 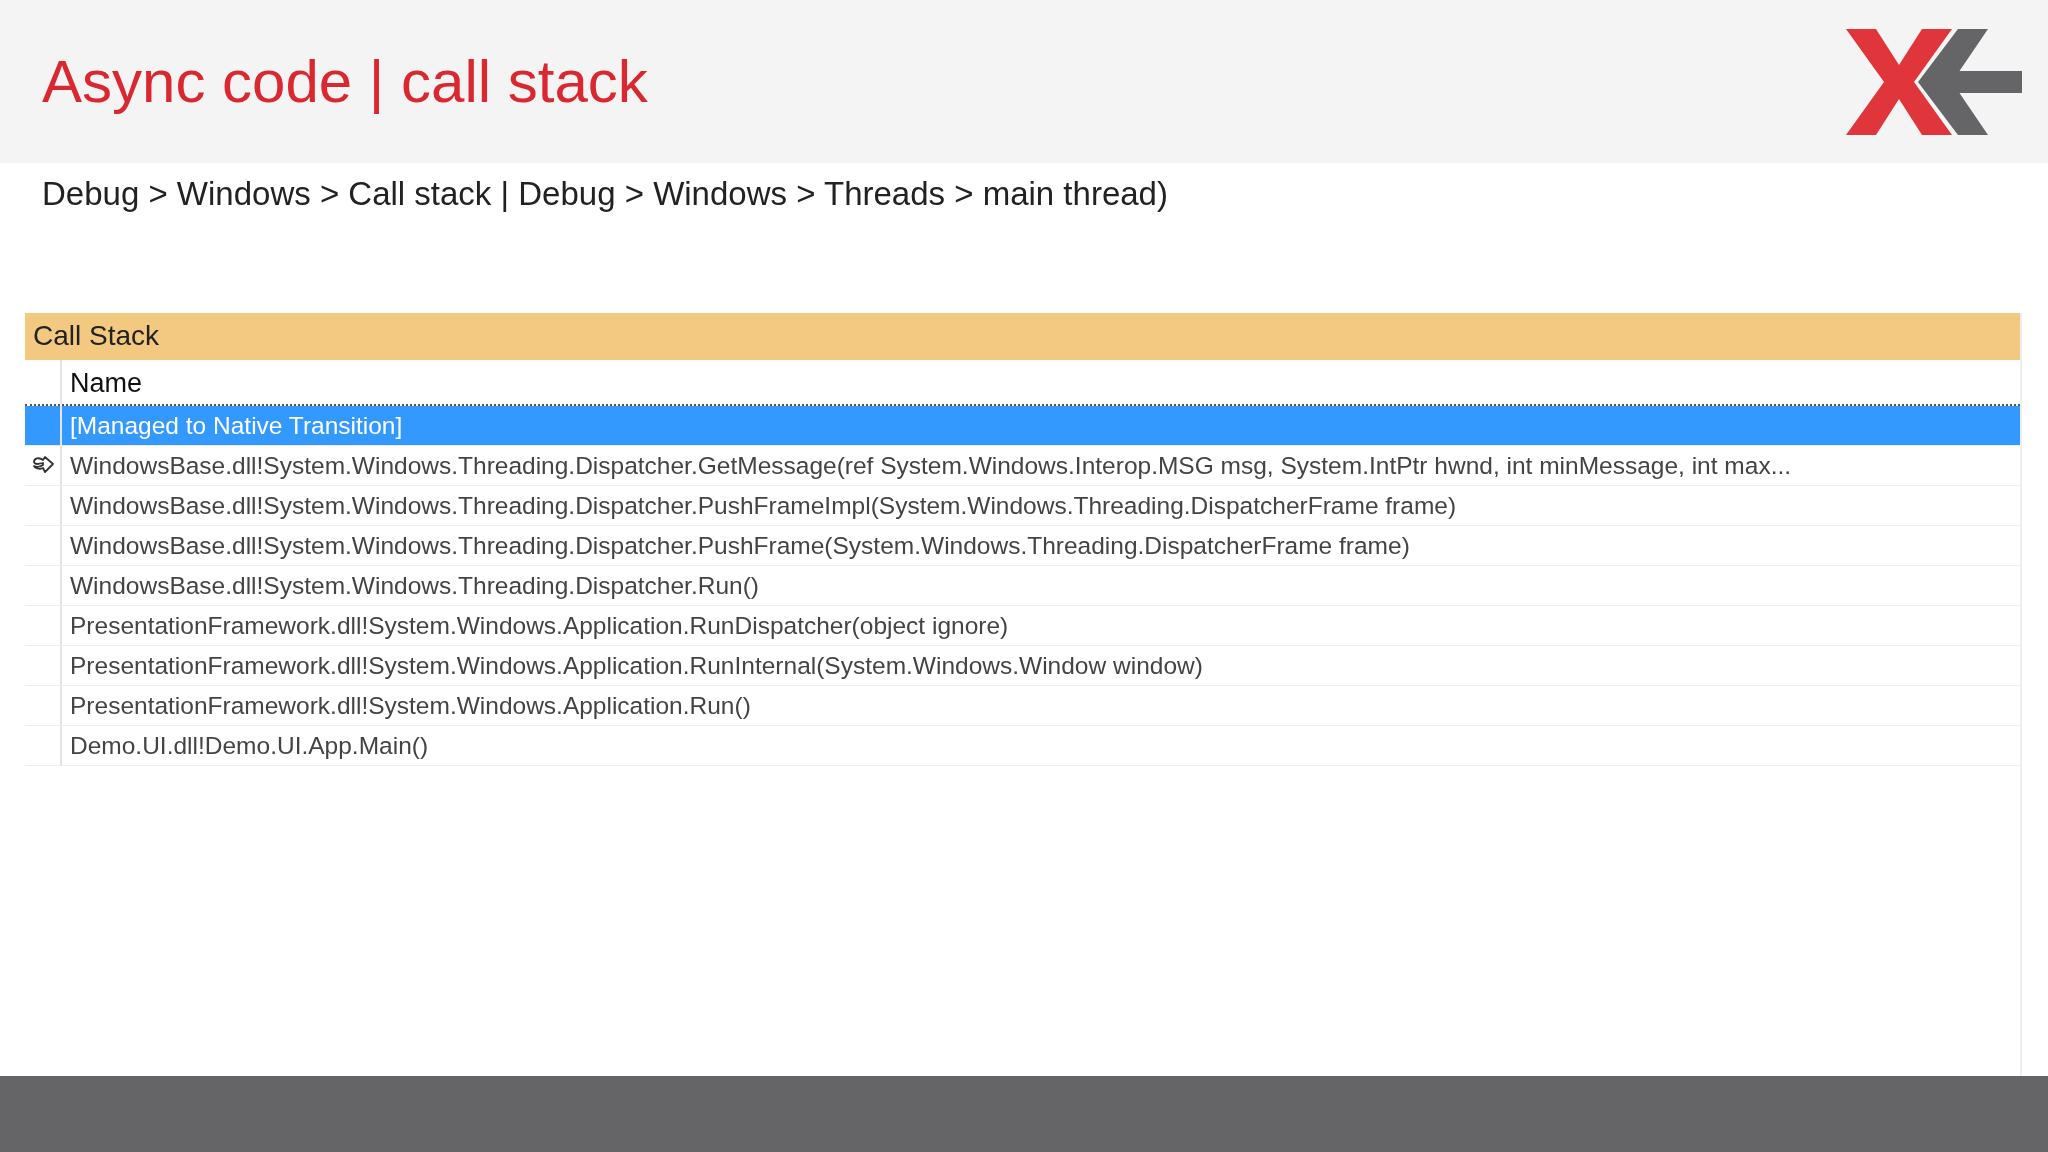 I want to click on stack-frame-row: PresentationFramework.dll!System.Windows.Application.Run(), so click(x=1022, y=705).